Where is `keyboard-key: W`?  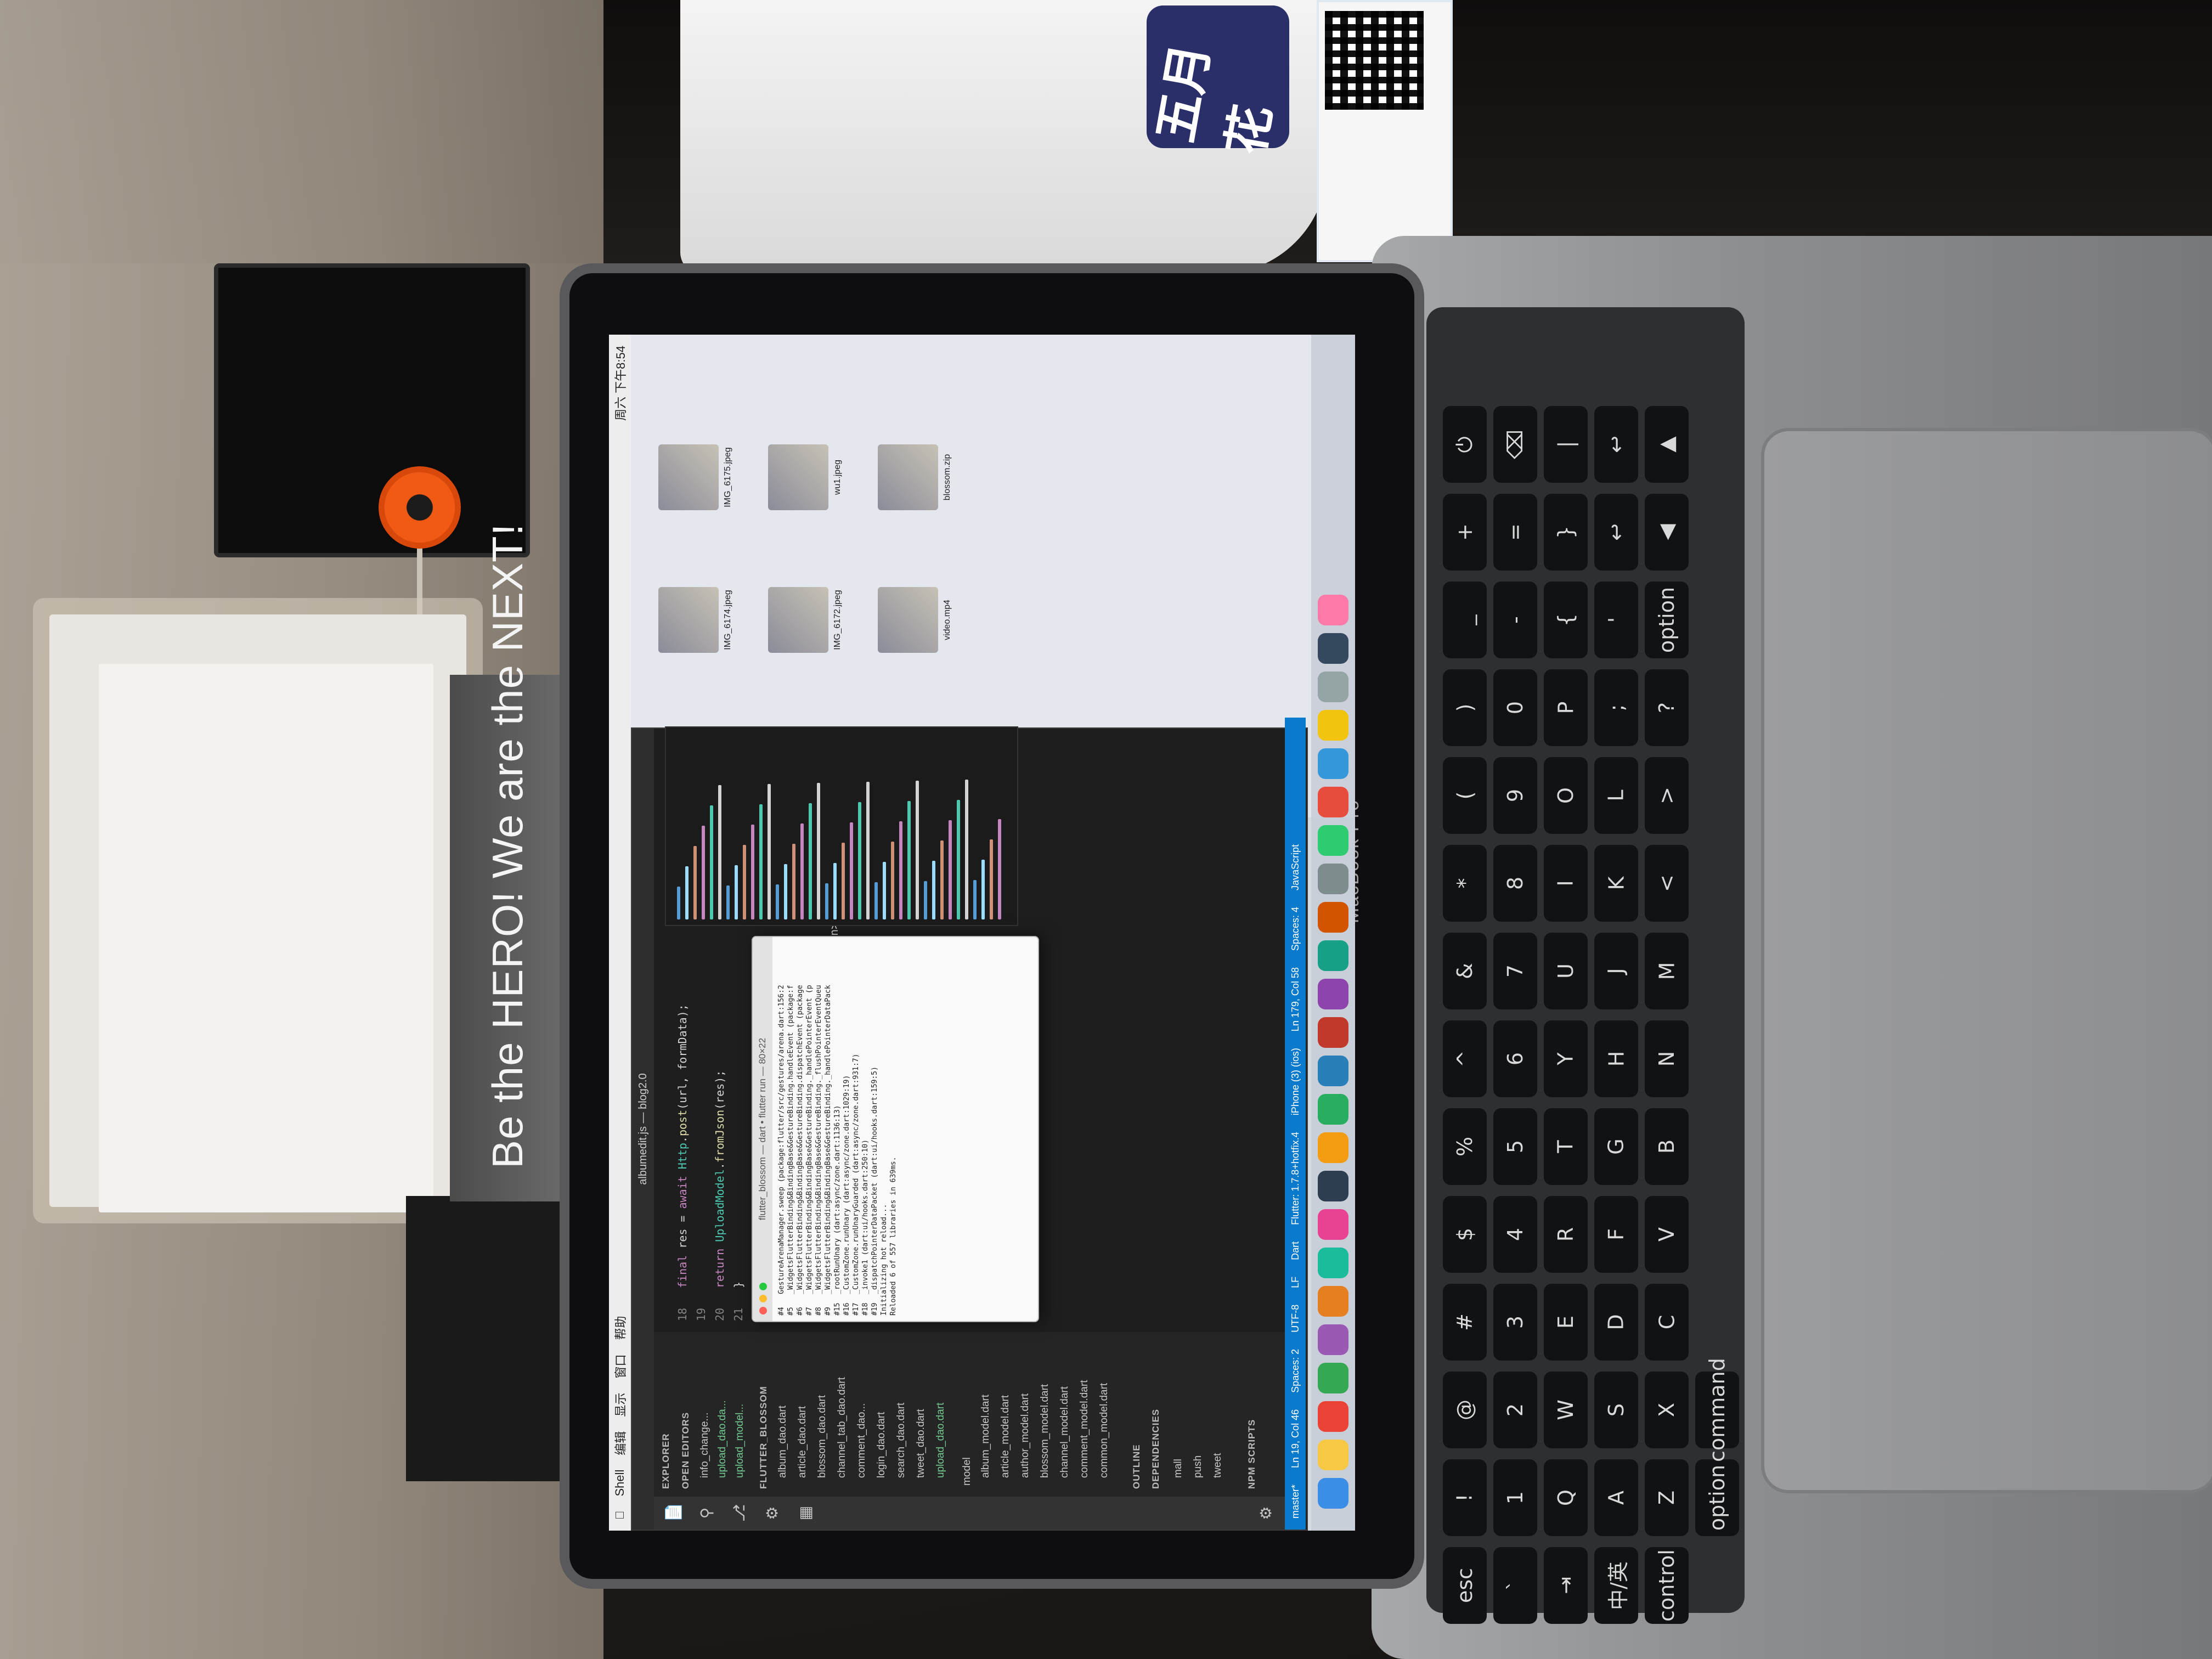
keyboard-key: W is located at coordinates (1566, 1410).